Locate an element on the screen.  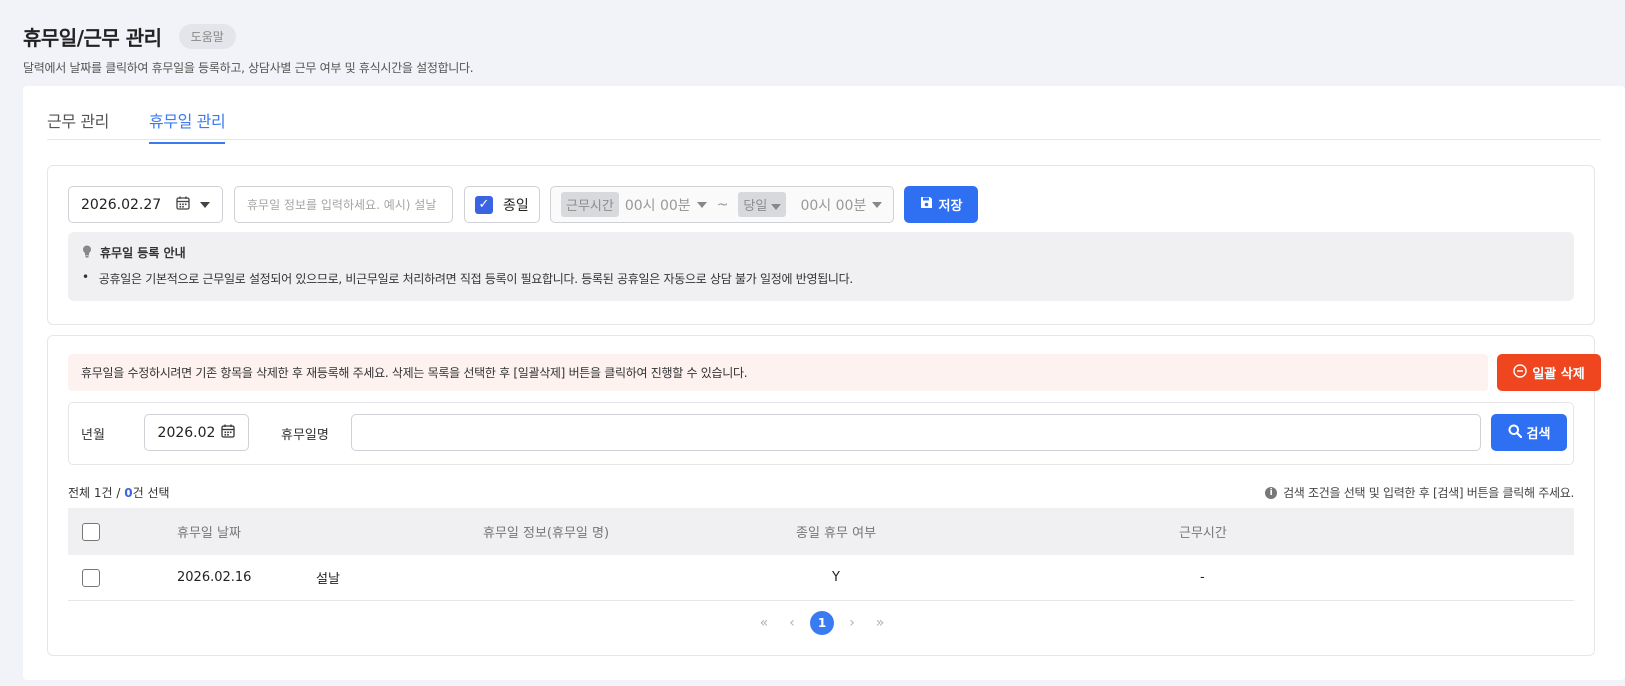
same-day-select: 당일 is located at coordinates (762, 204).